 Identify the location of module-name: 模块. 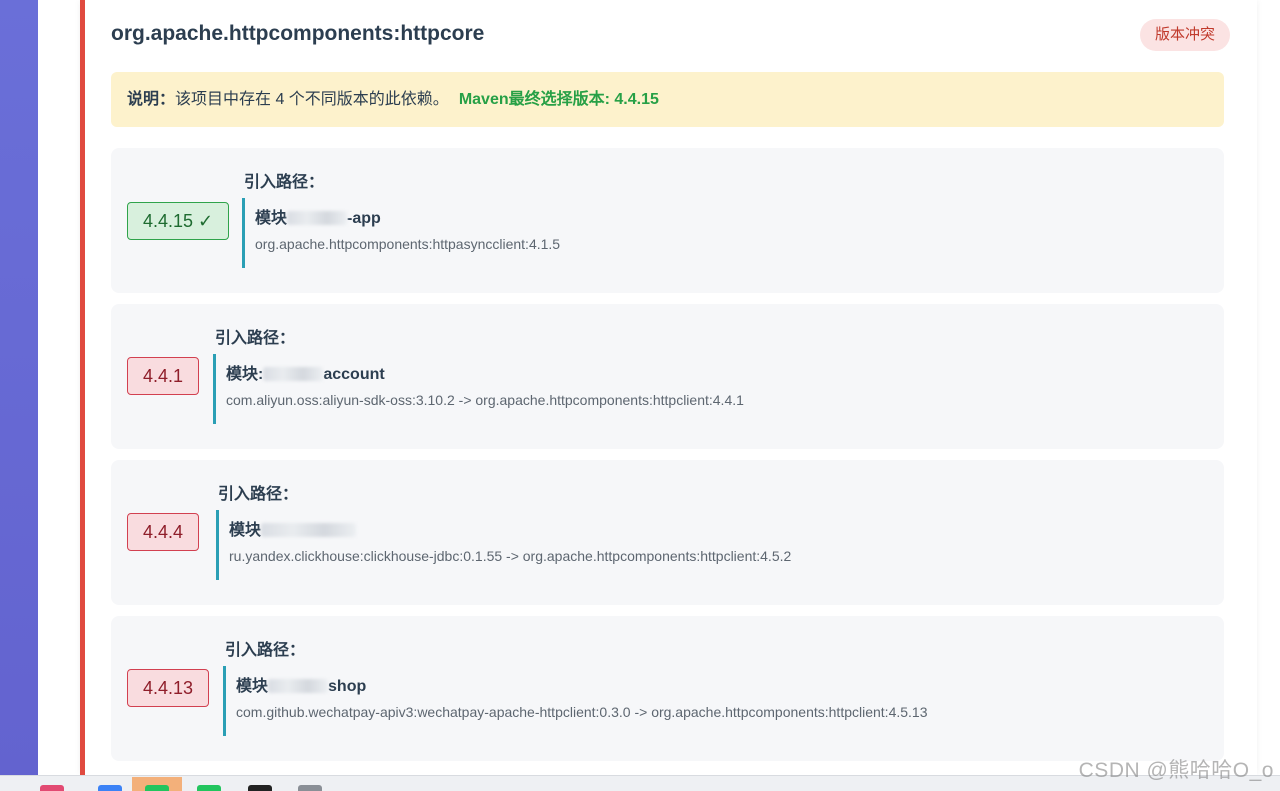
(510, 528).